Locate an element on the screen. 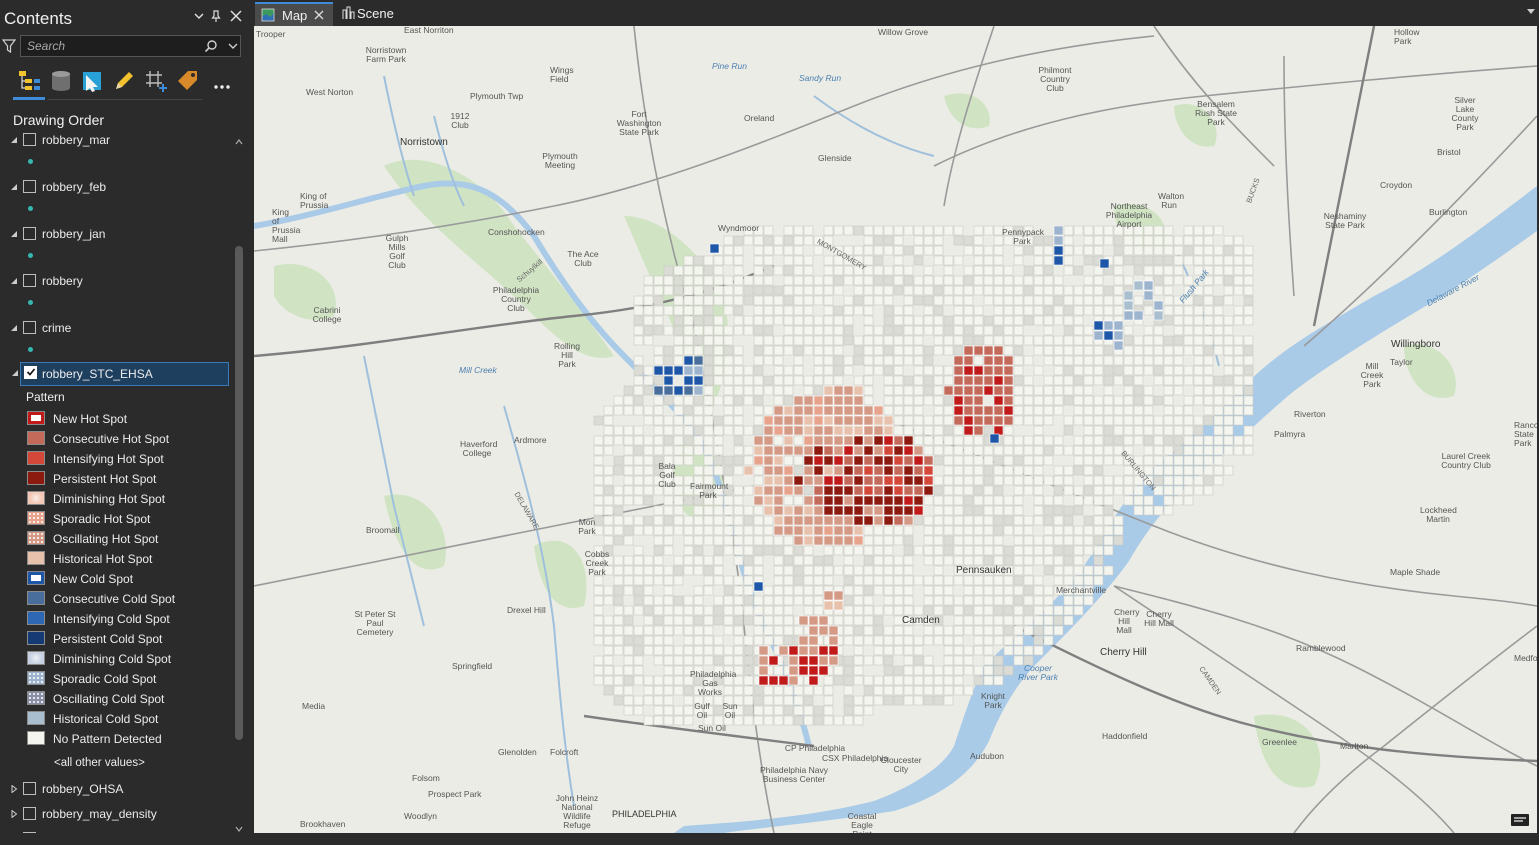  pin-icon is located at coordinates (216, 16).